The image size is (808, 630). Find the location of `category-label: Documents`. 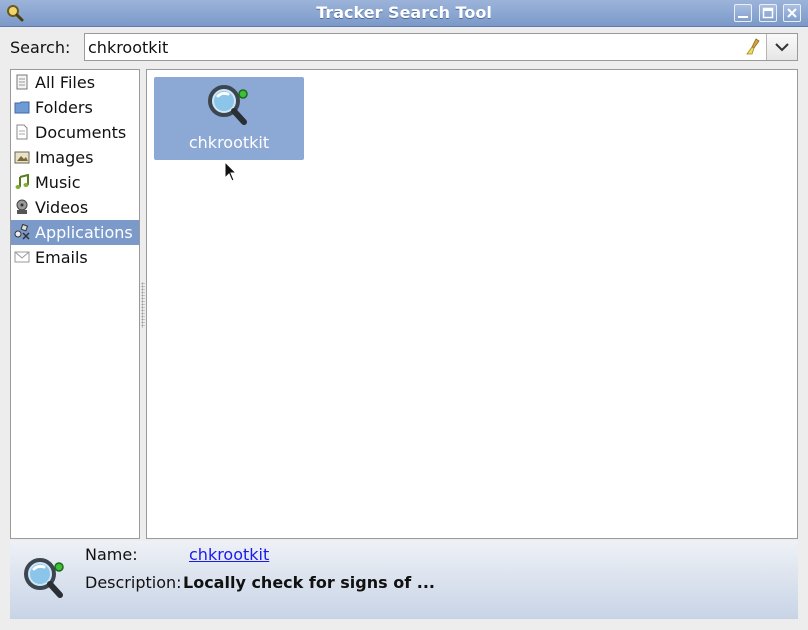

category-label: Documents is located at coordinates (81, 132).